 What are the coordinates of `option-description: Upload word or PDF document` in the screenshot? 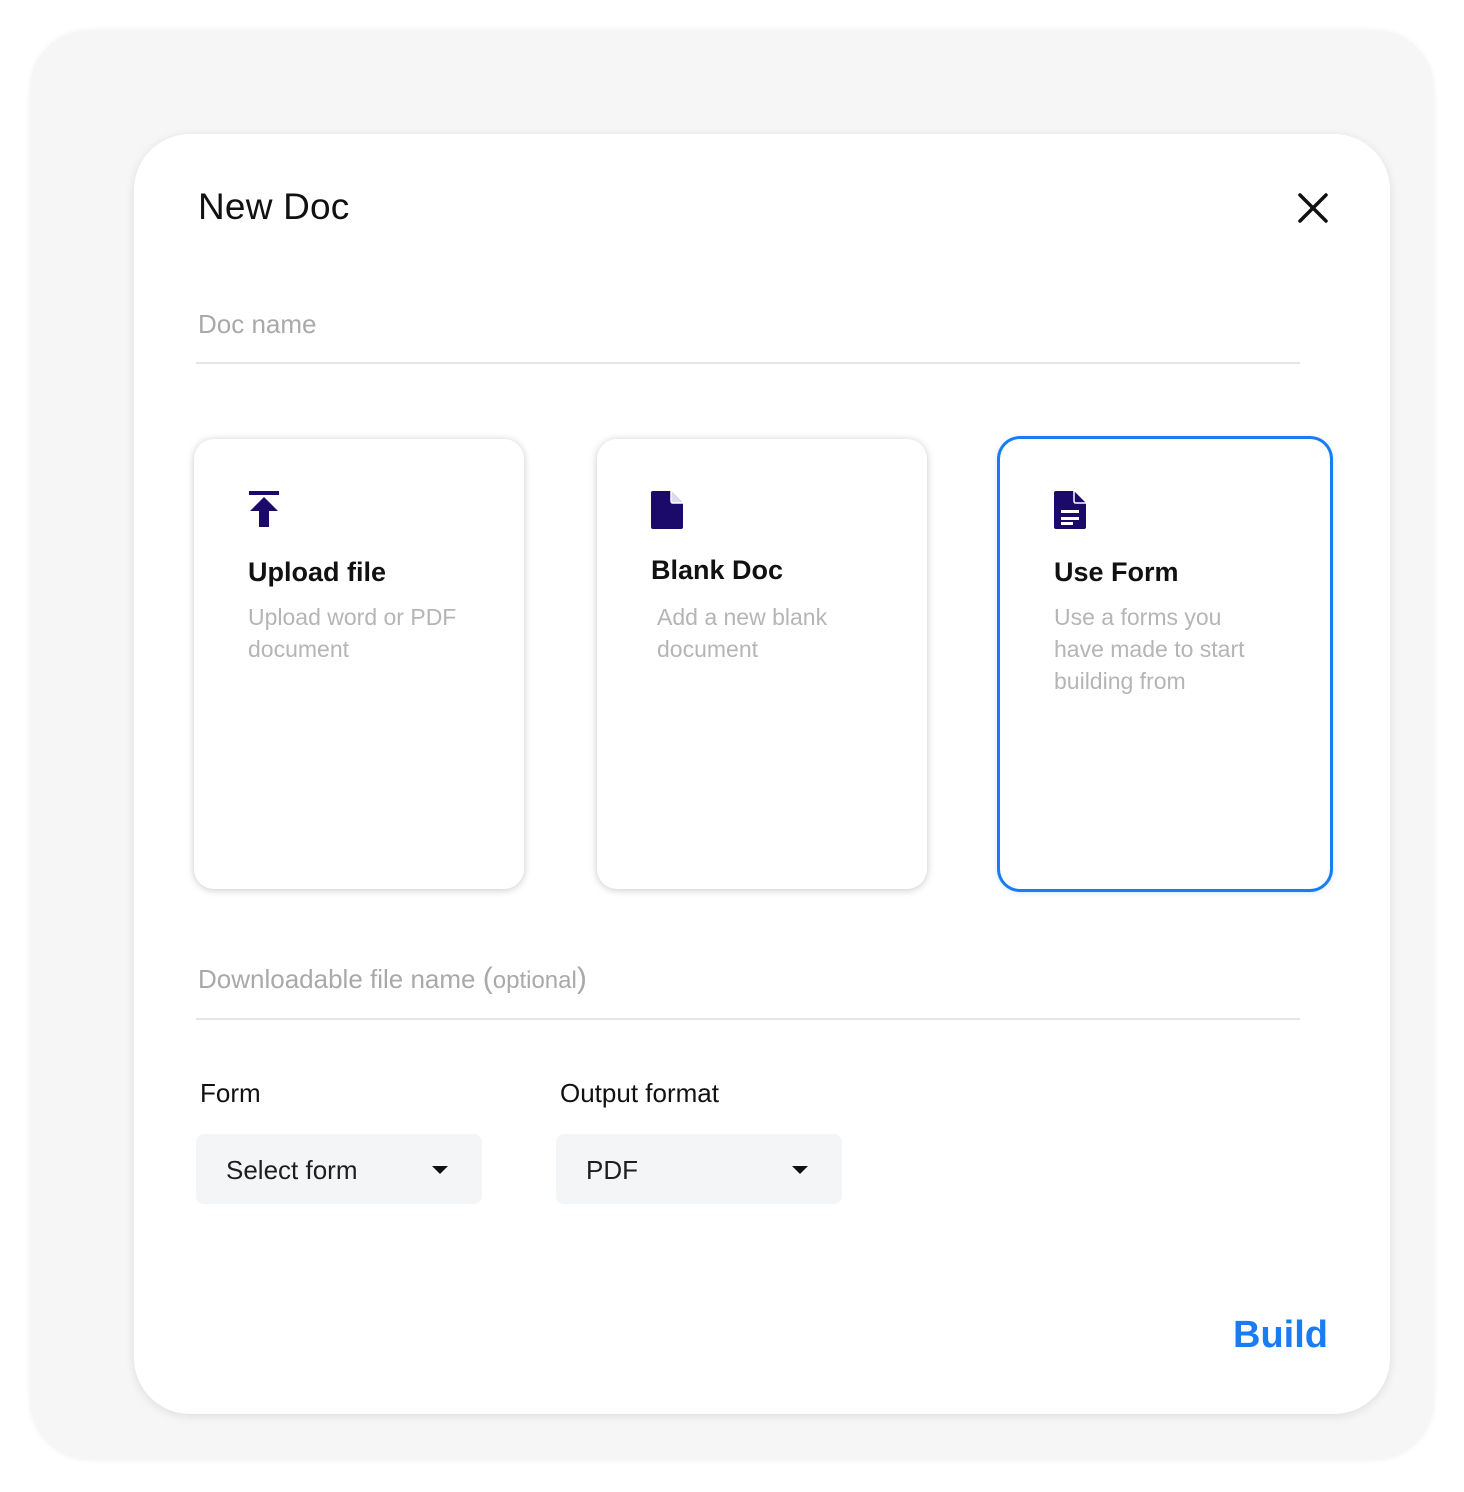 It's located at (352, 633).